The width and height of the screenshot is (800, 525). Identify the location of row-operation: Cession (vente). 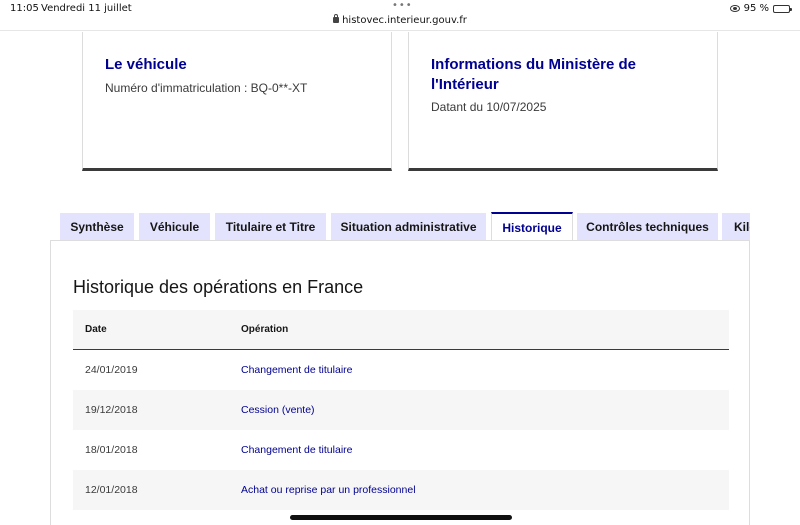
(278, 410).